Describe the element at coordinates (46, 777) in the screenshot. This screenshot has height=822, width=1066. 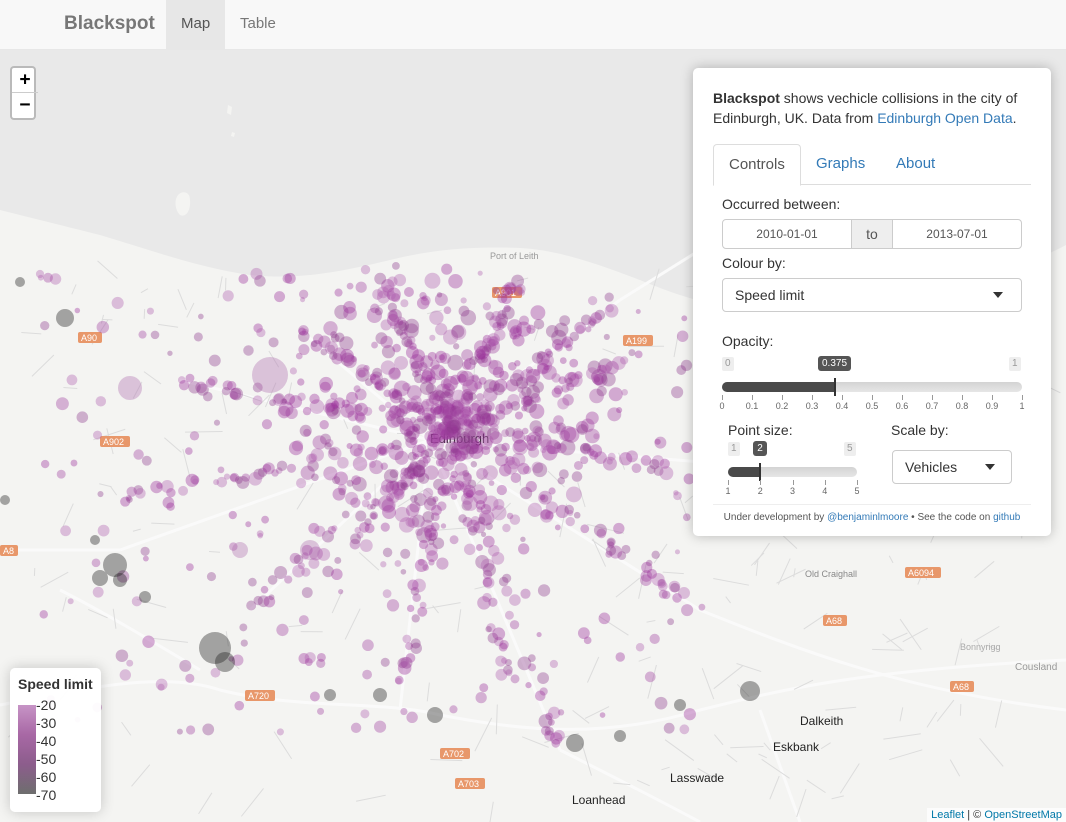
I see `legend-value: 60` at that location.